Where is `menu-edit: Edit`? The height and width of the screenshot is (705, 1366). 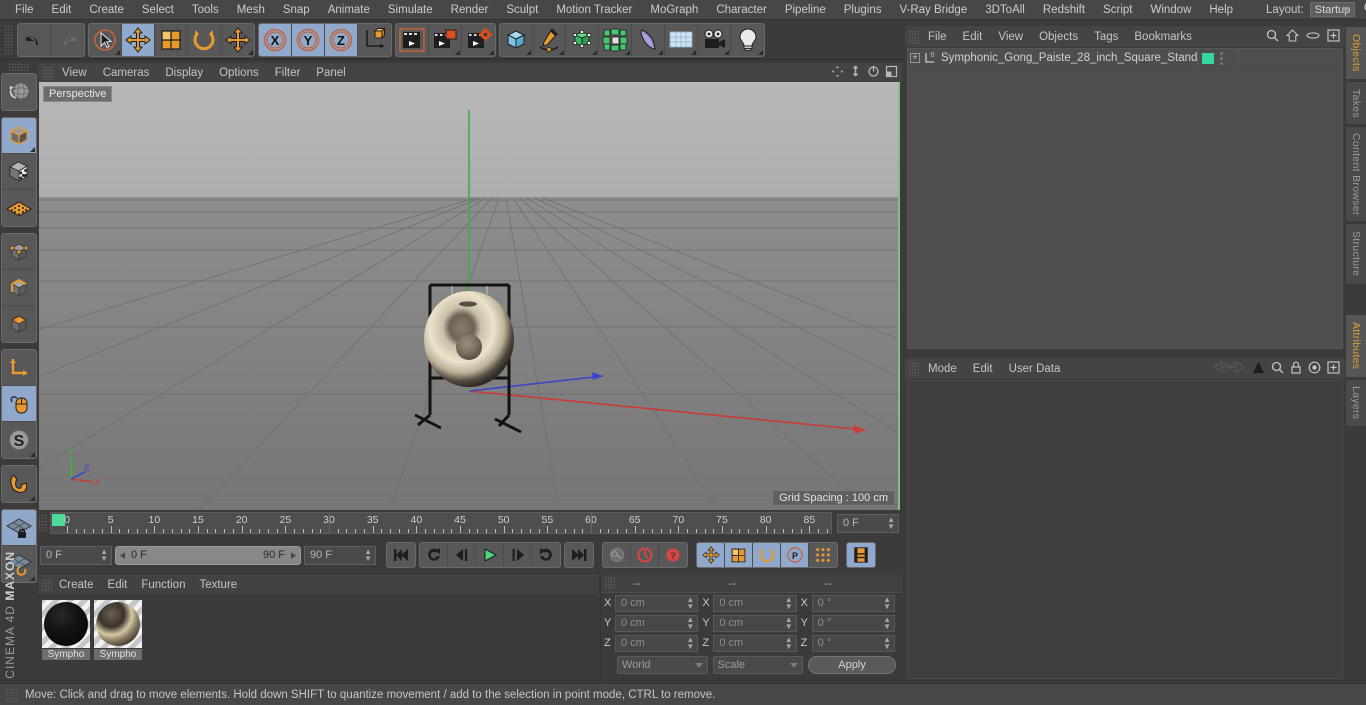 menu-edit: Edit is located at coordinates (62, 10).